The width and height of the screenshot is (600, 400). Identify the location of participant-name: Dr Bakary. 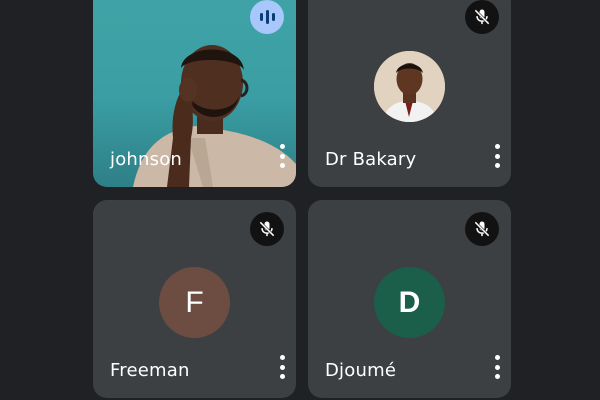
(371, 159).